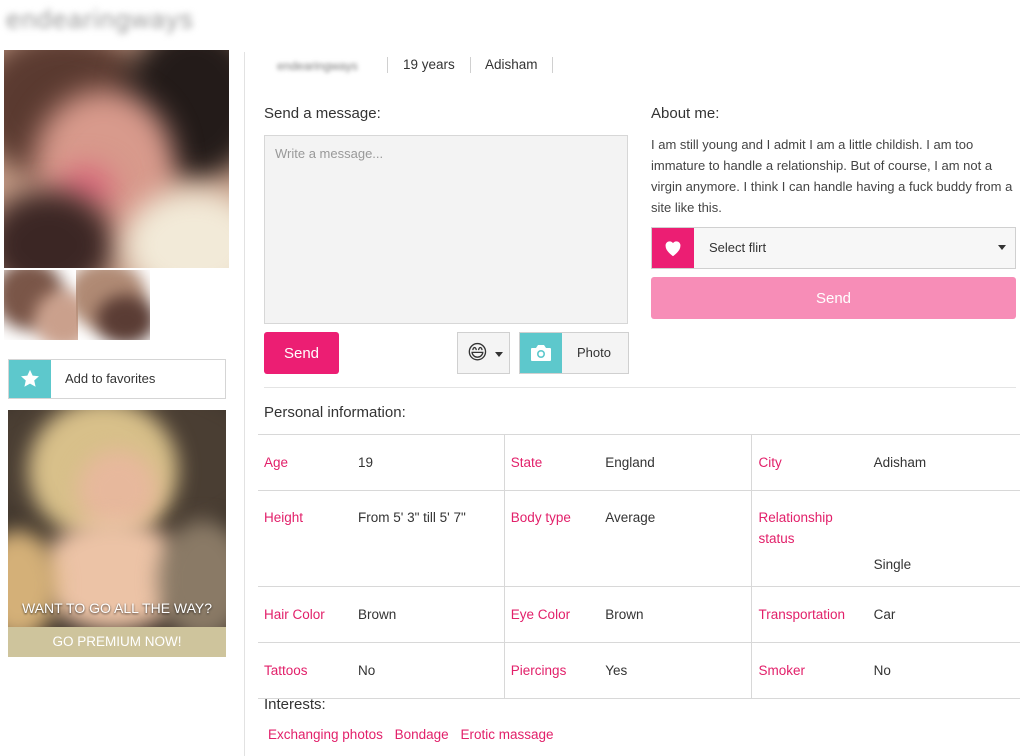 The height and width of the screenshot is (756, 1024). What do you see at coordinates (506, 734) in the screenshot?
I see `interest-tag: Erotic massage` at bounding box center [506, 734].